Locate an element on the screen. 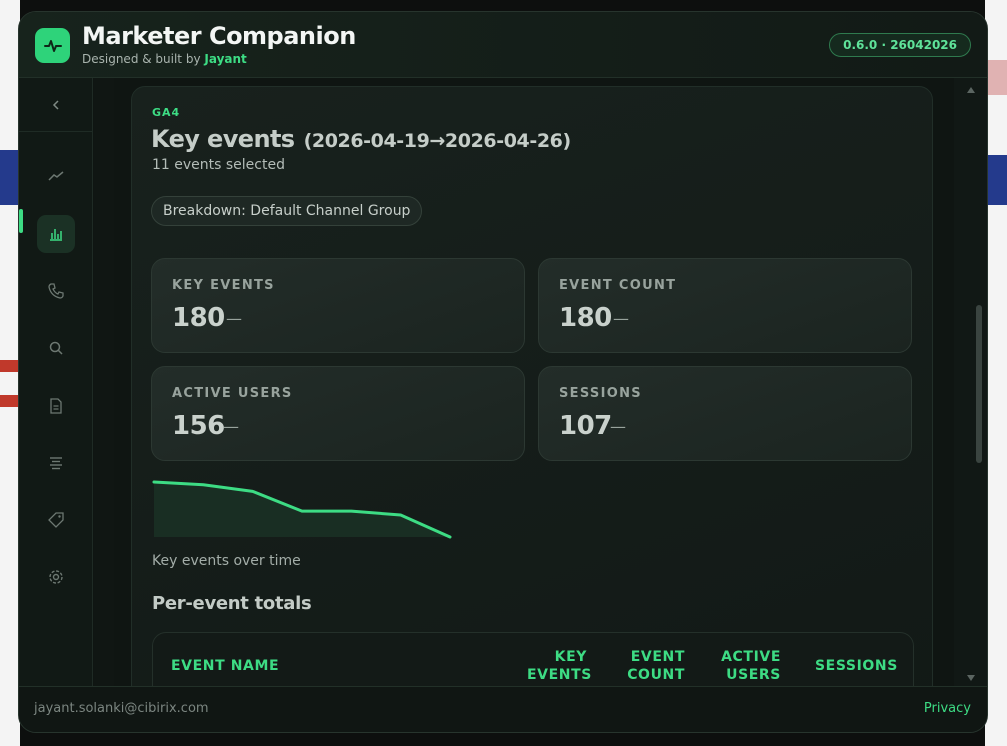 Image resolution: width=1007 pixels, height=746 pixels. privacy-link: Privacy is located at coordinates (947, 708).